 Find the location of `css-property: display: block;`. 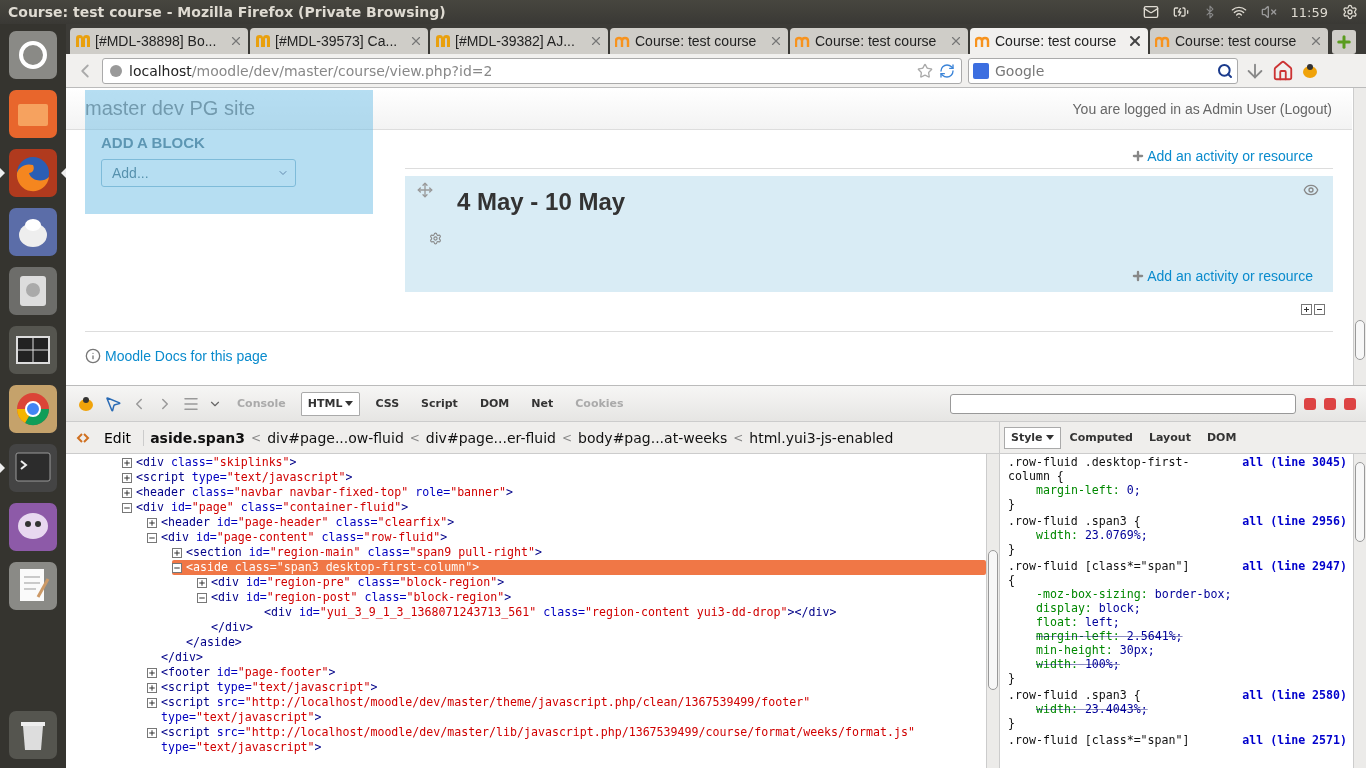

css-property: display: block; is located at coordinates (1177, 608).